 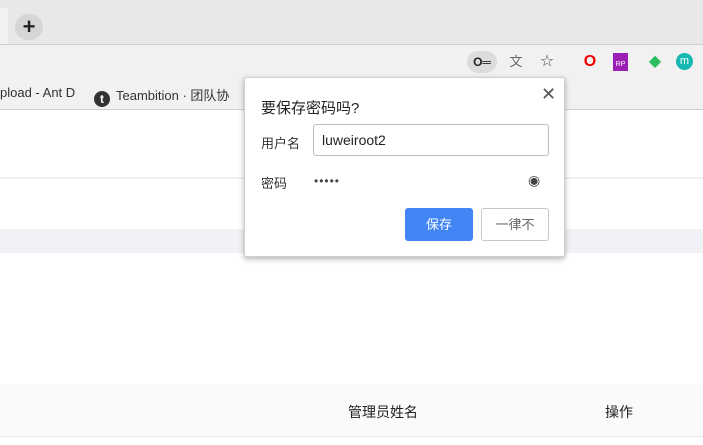 I want to click on translate-icon: 文, so click(x=516, y=62).